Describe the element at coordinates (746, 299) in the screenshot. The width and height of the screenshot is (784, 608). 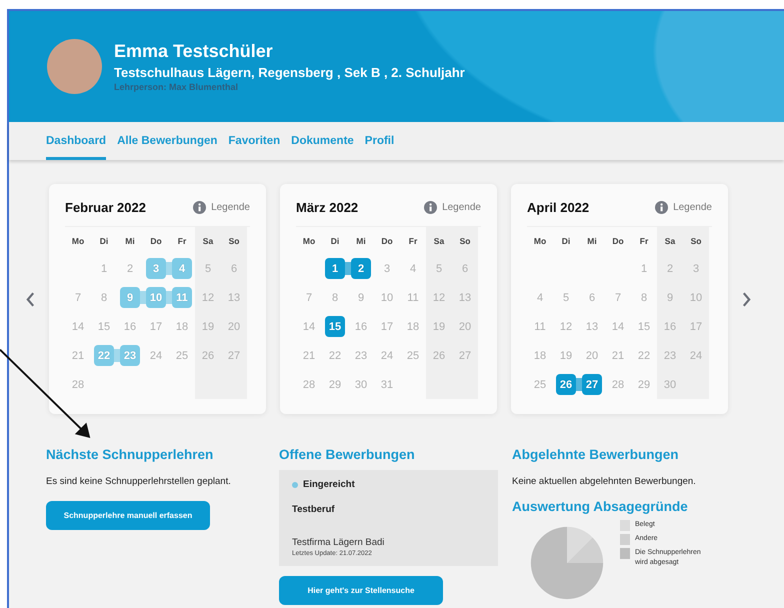
I see `chevron-right-icon` at that location.